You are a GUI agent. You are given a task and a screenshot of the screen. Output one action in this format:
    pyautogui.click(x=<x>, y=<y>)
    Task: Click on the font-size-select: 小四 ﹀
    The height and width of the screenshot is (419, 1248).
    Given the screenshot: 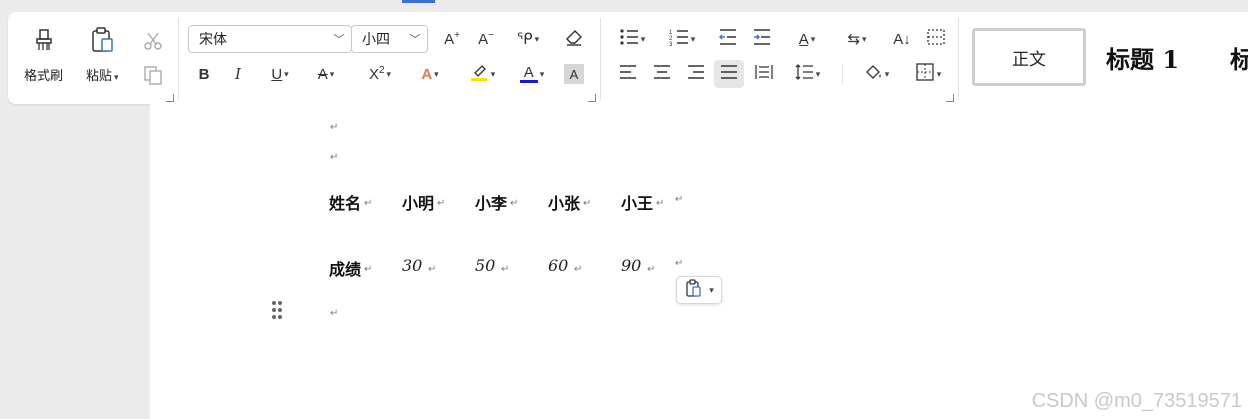 What is the action you would take?
    pyautogui.click(x=389, y=39)
    